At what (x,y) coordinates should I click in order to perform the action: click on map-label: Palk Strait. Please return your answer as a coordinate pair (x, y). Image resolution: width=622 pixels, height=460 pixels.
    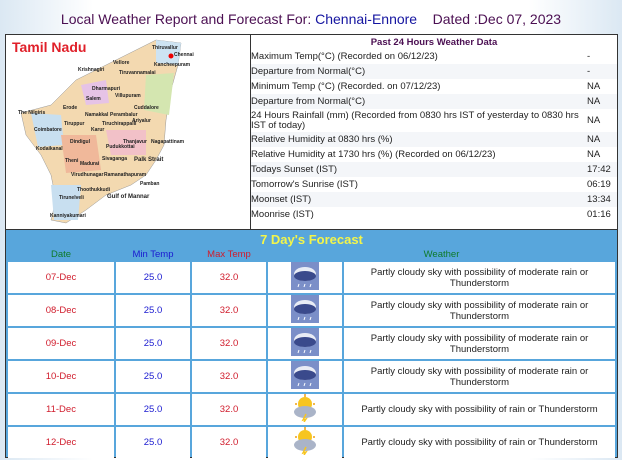
    Looking at the image, I should click on (149, 160).